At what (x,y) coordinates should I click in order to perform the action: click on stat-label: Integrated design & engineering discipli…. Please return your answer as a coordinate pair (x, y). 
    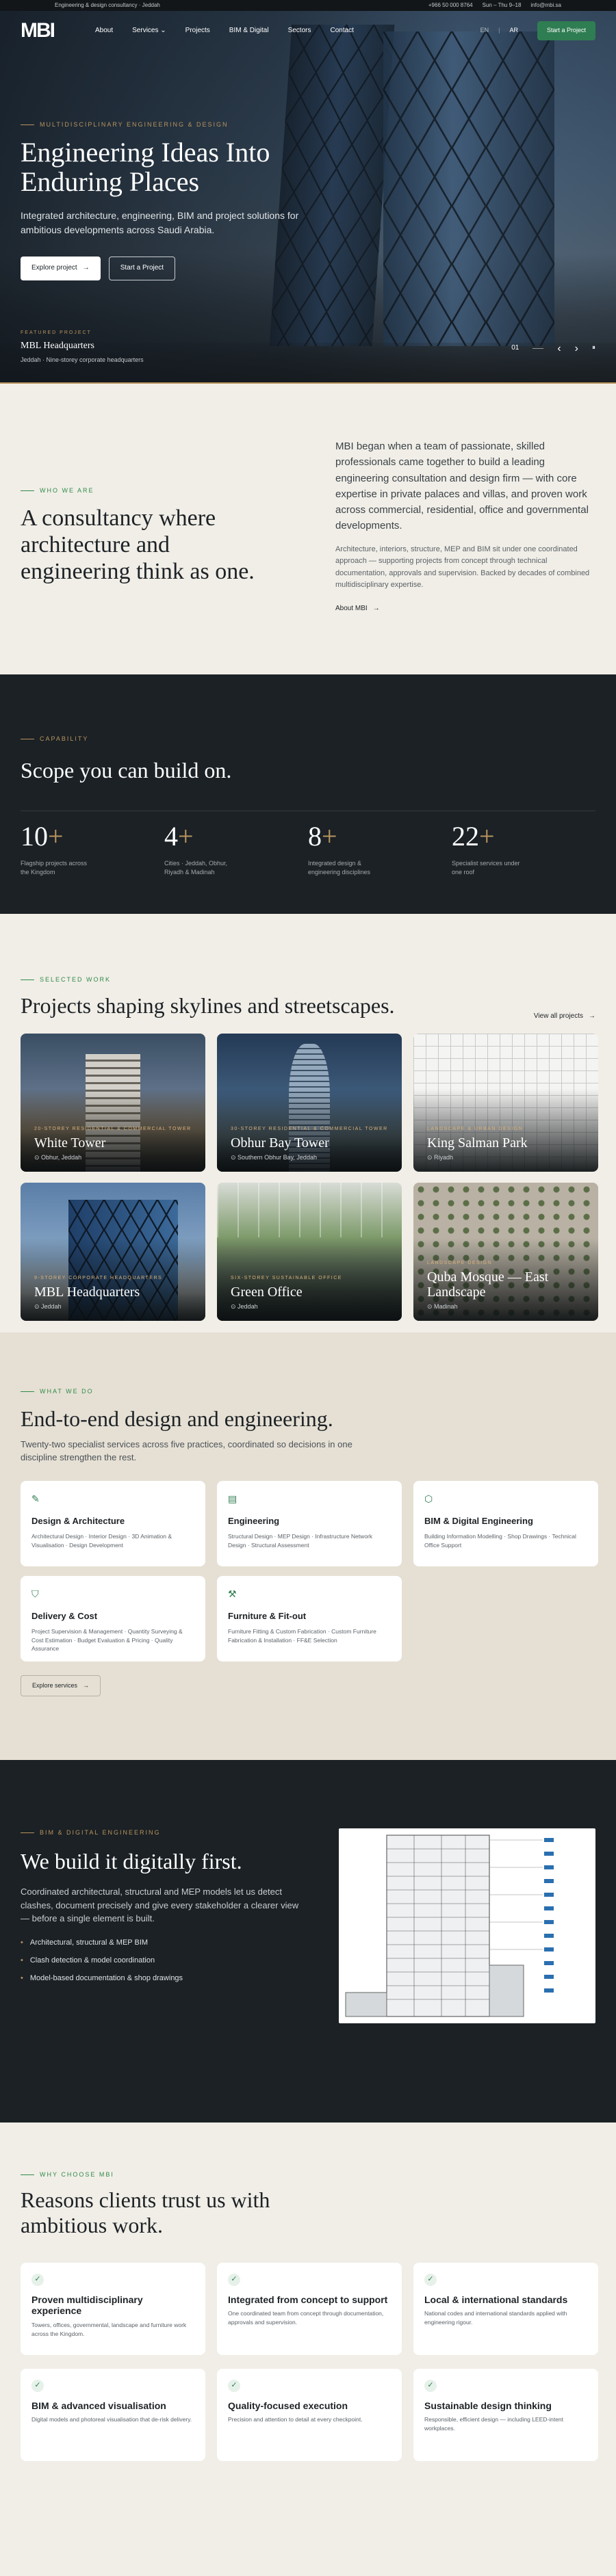
    Looking at the image, I should click on (339, 868).